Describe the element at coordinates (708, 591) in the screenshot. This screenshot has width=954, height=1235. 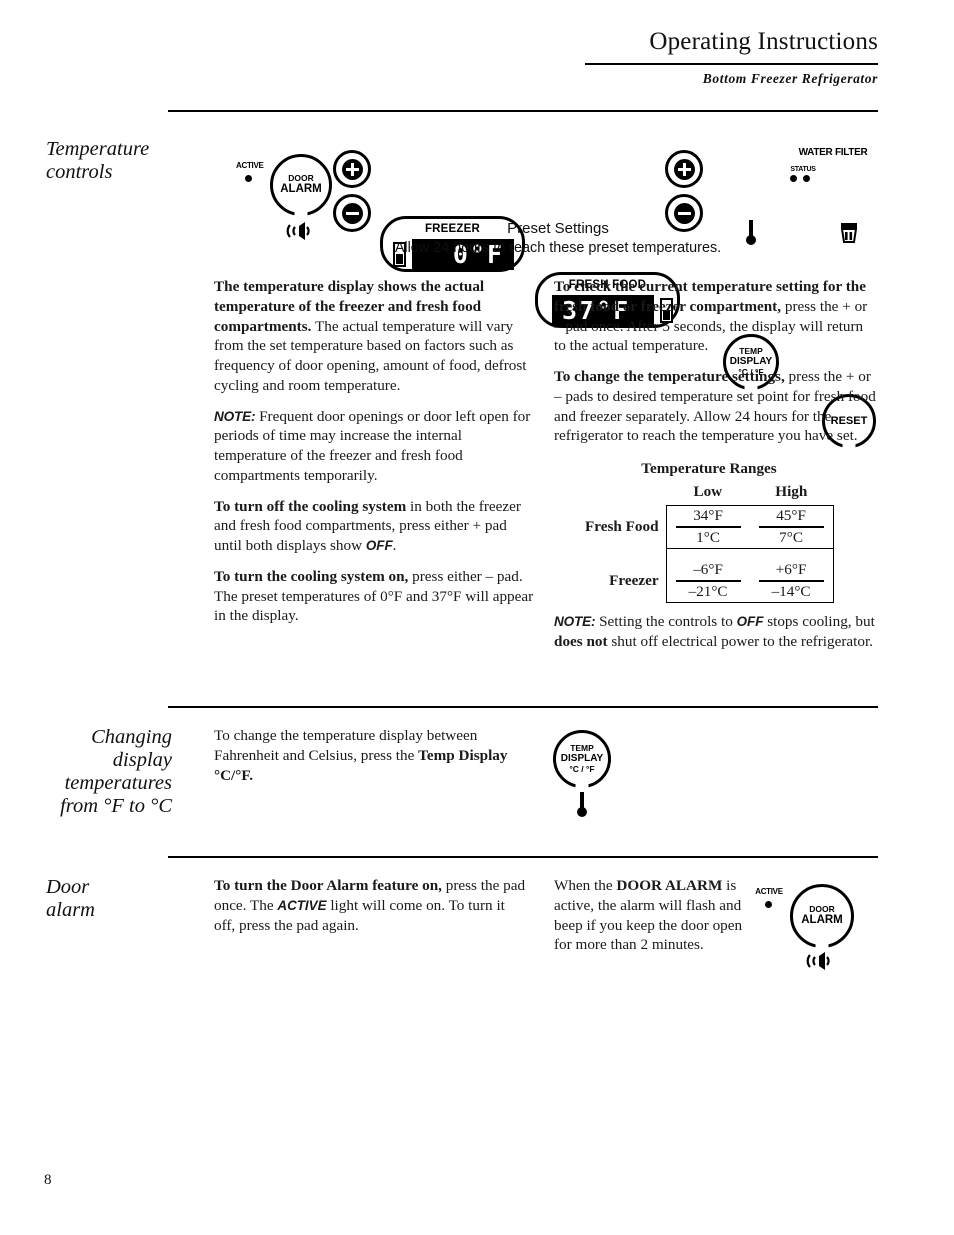
I see `freezer-low-c: –21°C` at that location.